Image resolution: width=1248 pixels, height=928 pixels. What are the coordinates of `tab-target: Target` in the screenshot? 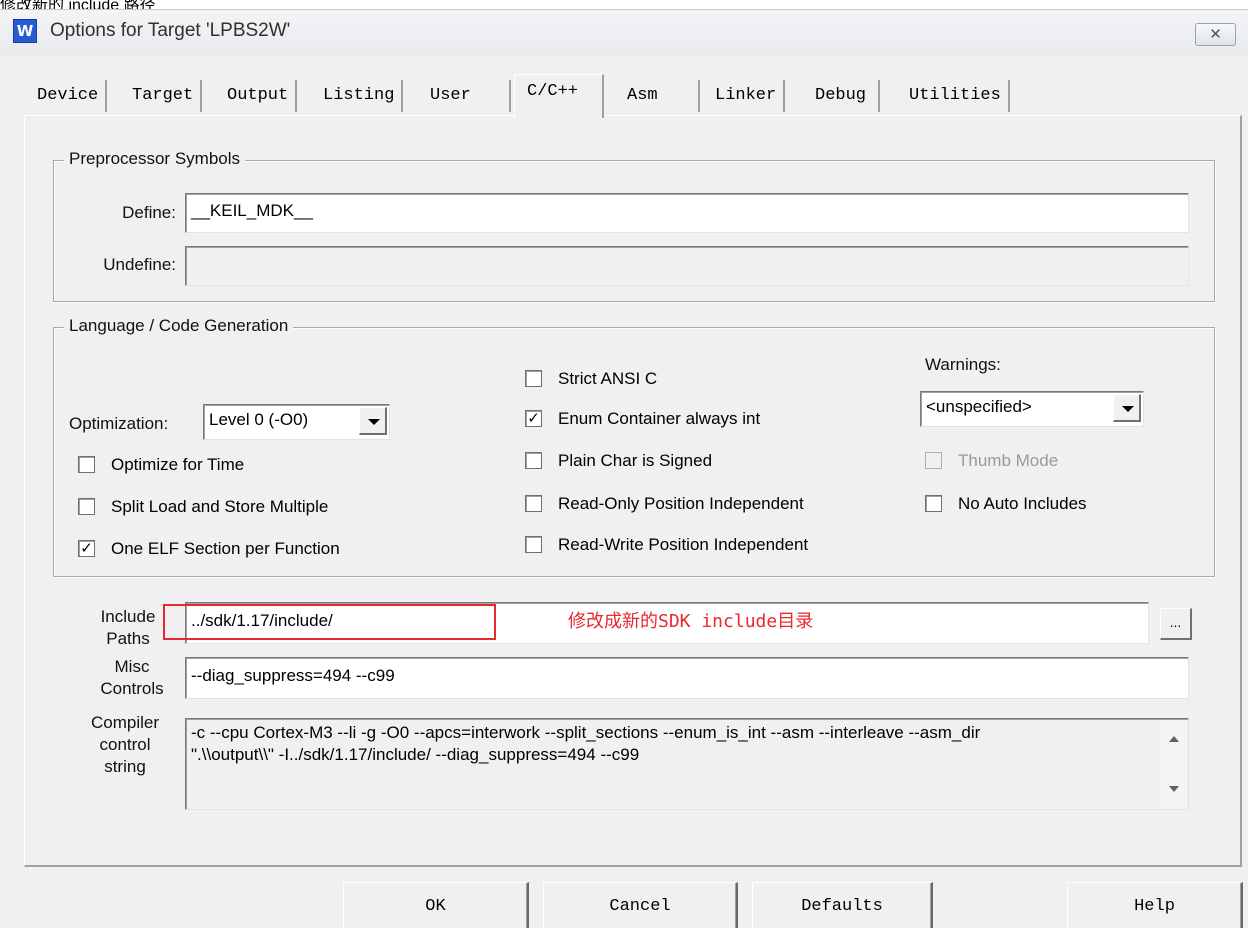 It's located at (164, 96).